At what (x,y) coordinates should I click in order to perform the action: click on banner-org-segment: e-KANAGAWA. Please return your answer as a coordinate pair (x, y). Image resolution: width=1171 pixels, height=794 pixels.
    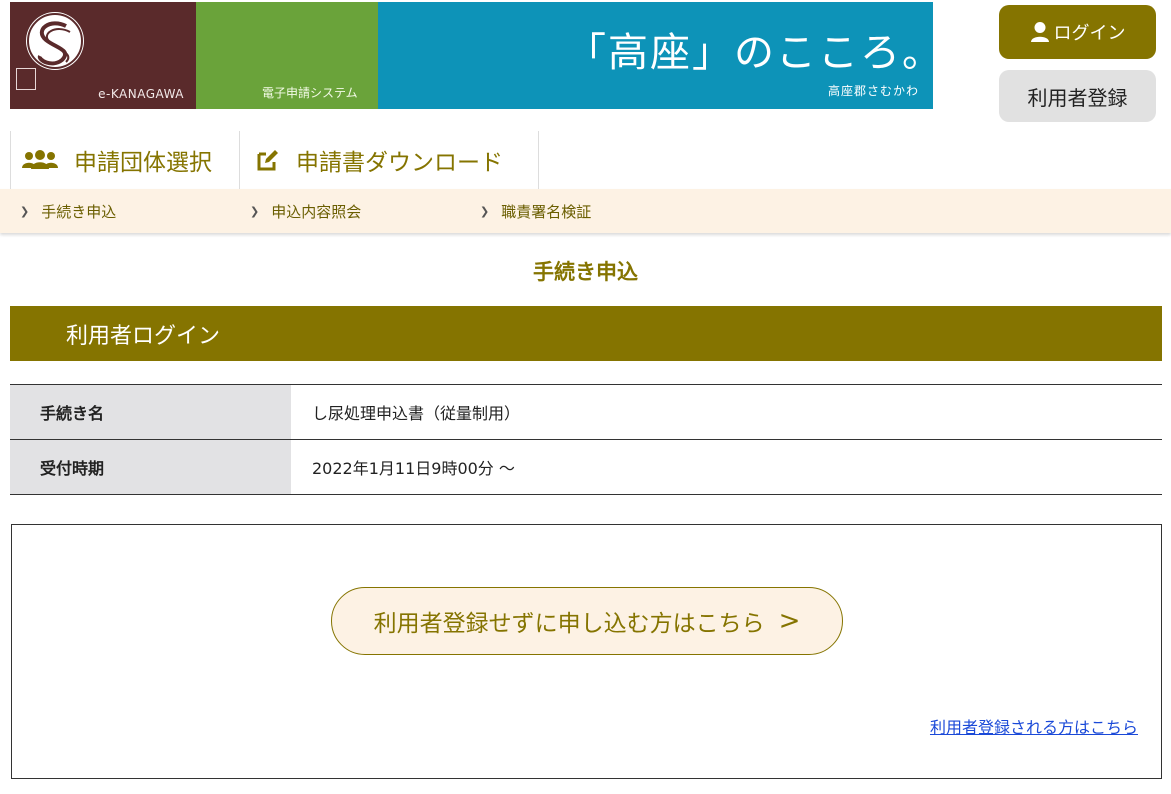
    Looking at the image, I should click on (103, 55).